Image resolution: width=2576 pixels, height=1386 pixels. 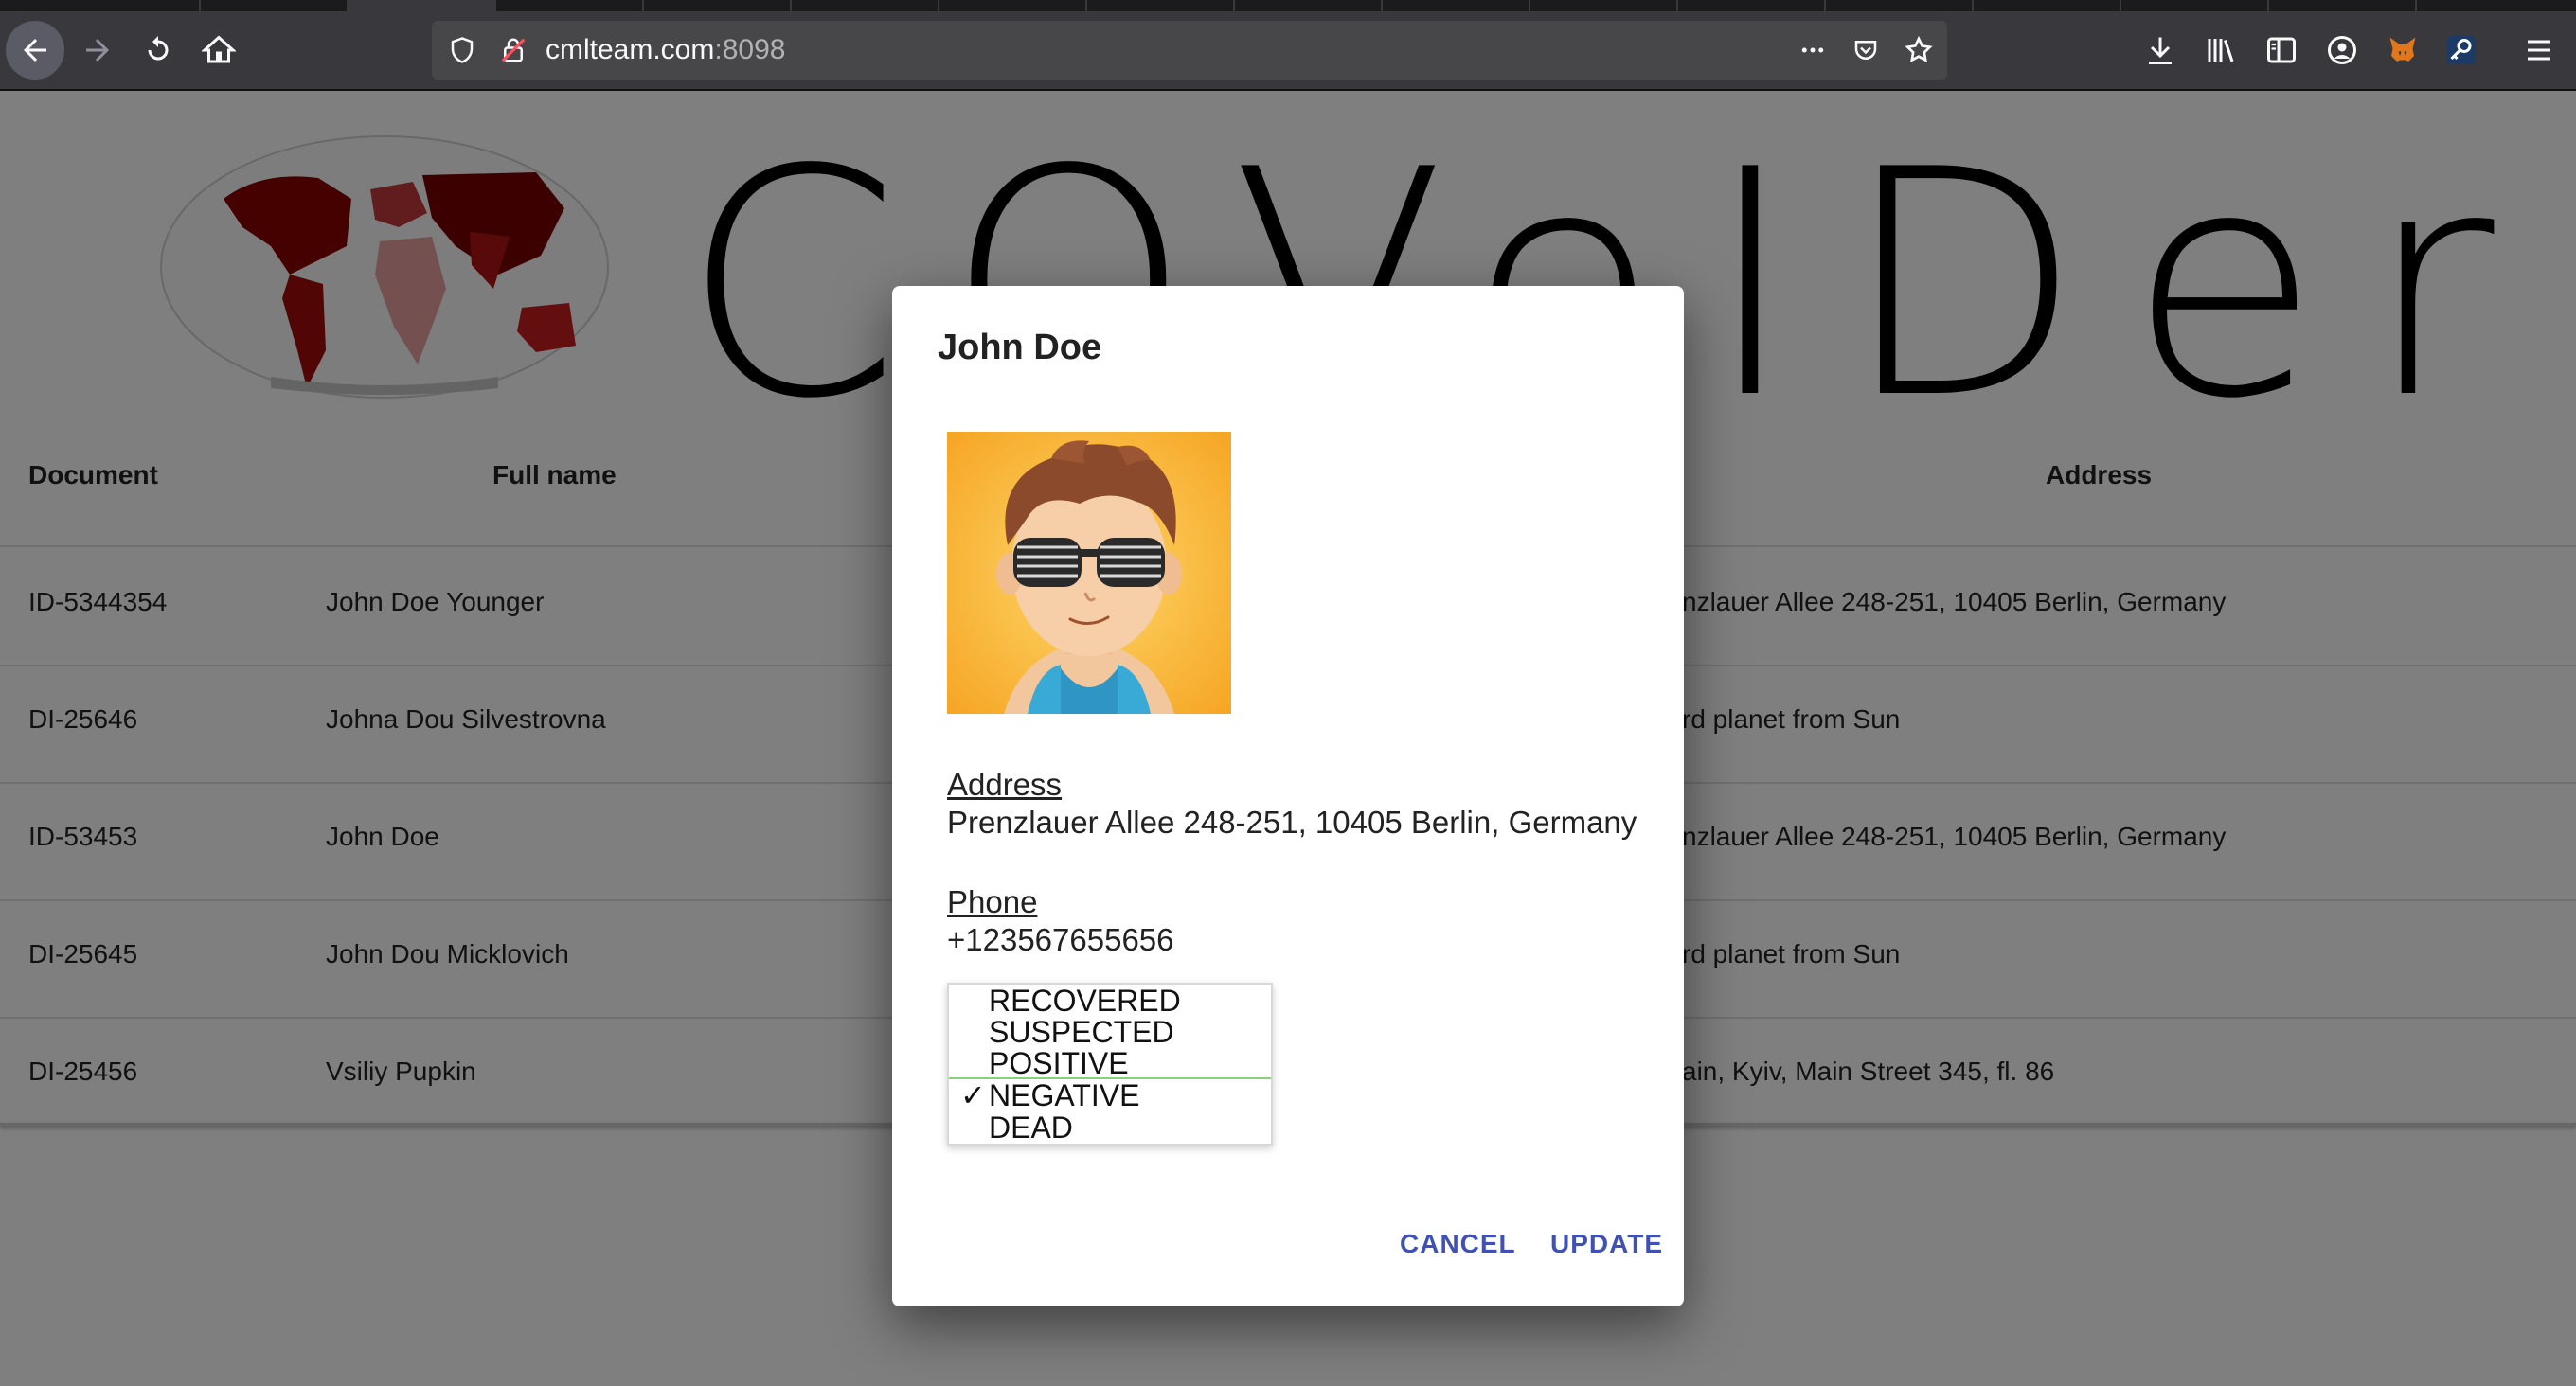 I want to click on arrow-left-icon, so click(x=35, y=50).